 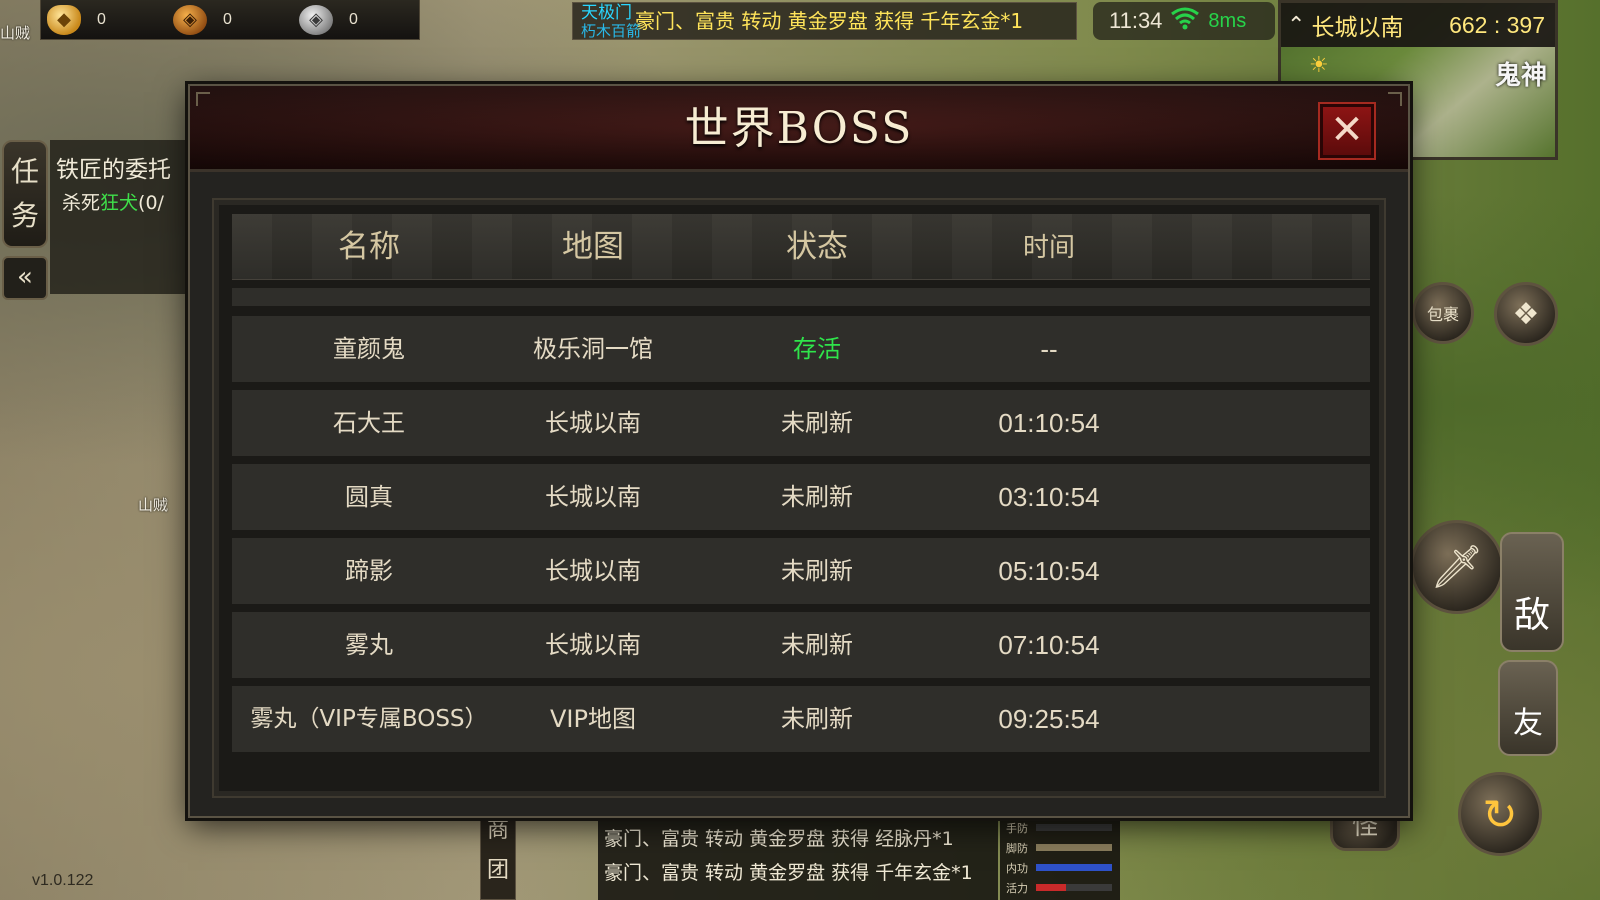 What do you see at coordinates (606, 13) in the screenshot?
I see `broadcast-guild-tag: 天极门` at bounding box center [606, 13].